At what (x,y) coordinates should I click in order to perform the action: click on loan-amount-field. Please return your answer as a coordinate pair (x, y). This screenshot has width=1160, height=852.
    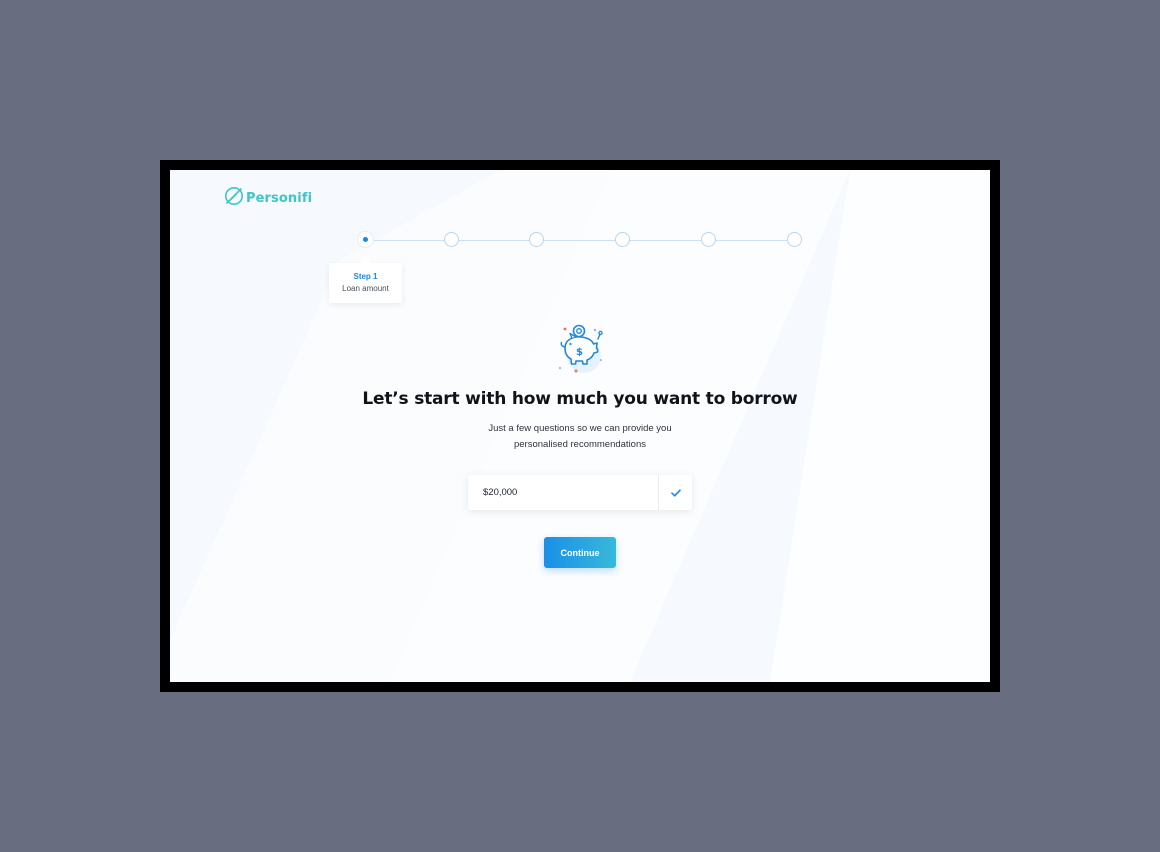
    Looking at the image, I should click on (580, 492).